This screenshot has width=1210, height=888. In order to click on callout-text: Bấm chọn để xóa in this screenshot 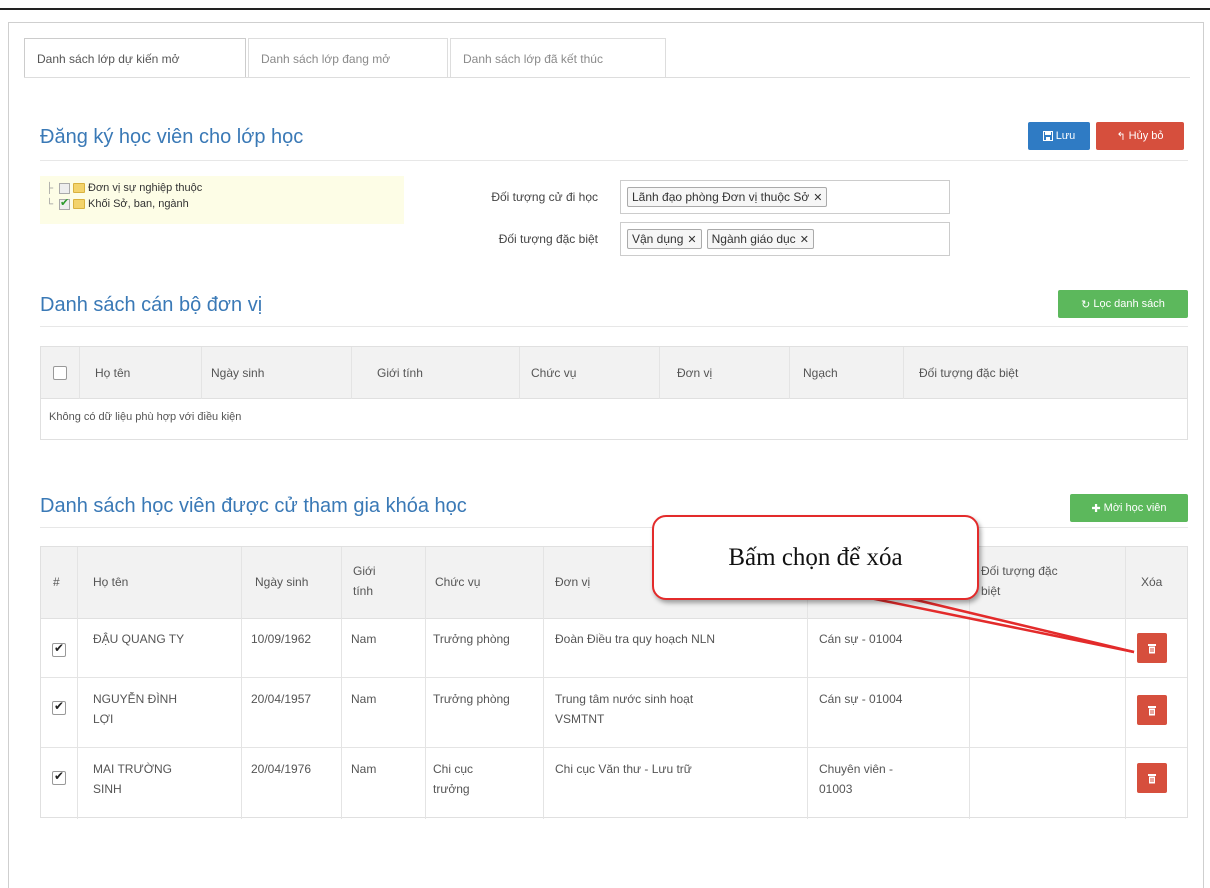, I will do `click(815, 557)`.